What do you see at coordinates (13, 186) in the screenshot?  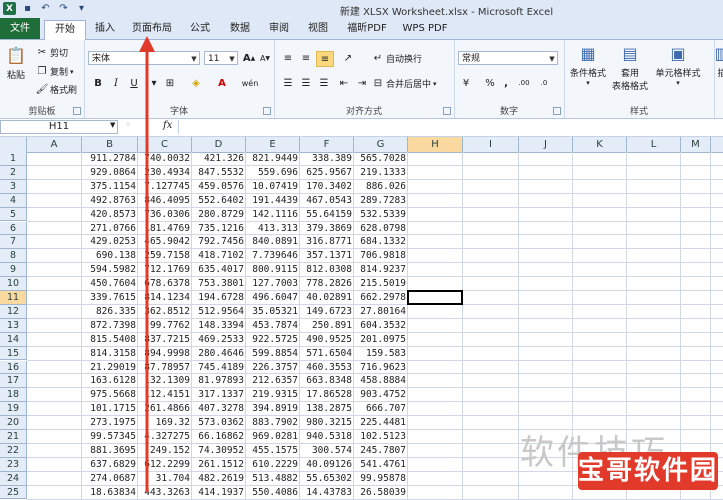 I see `row-header: 3` at bounding box center [13, 186].